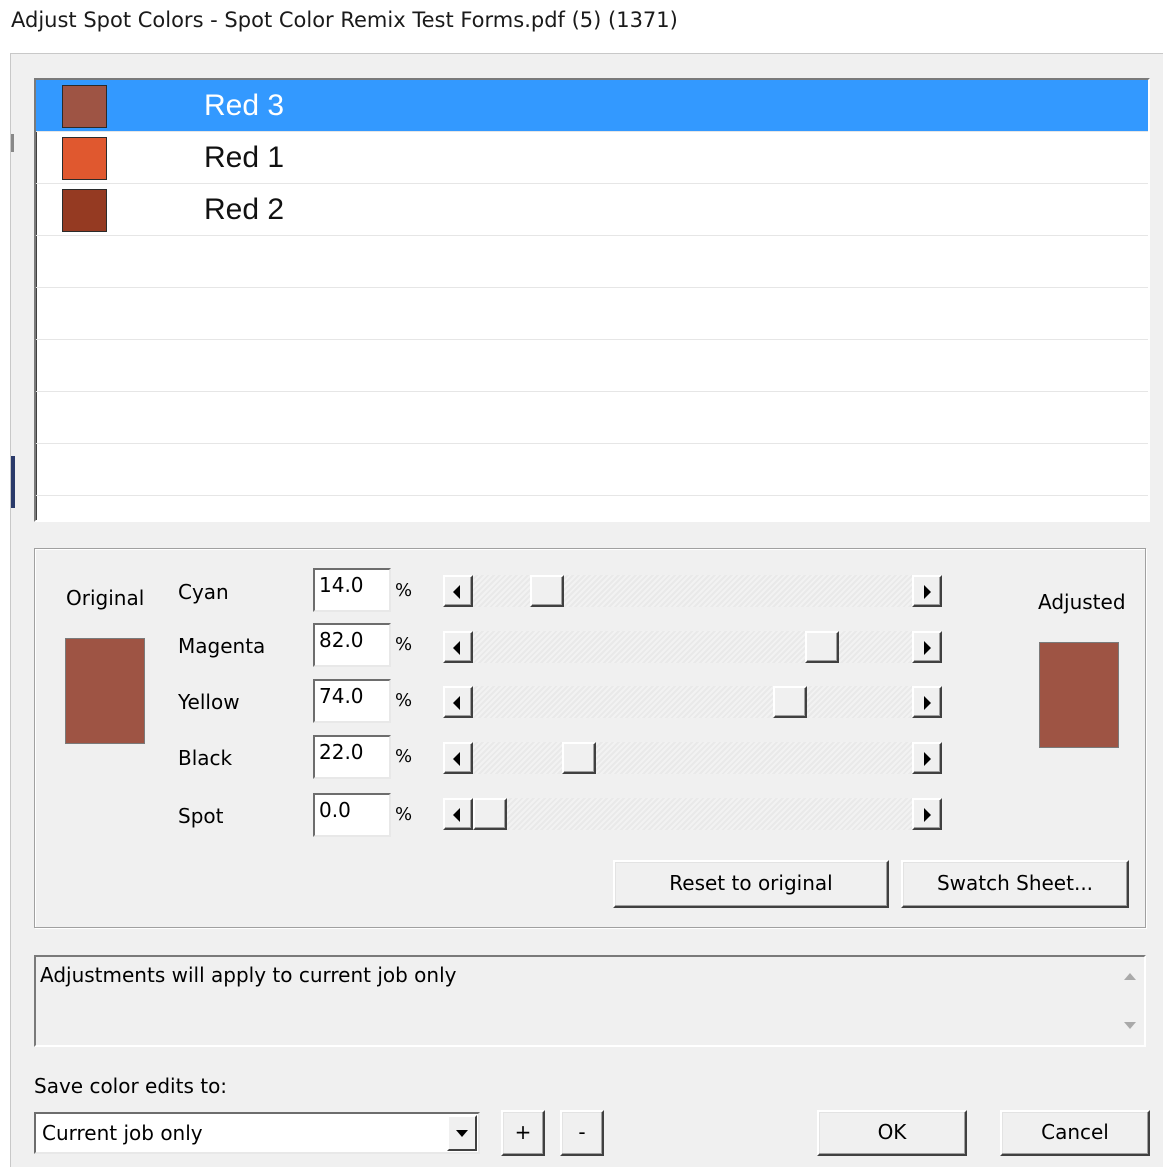 The width and height of the screenshot is (1163, 1167). What do you see at coordinates (1075, 1133) in the screenshot?
I see `cancel-button: Cancel` at bounding box center [1075, 1133].